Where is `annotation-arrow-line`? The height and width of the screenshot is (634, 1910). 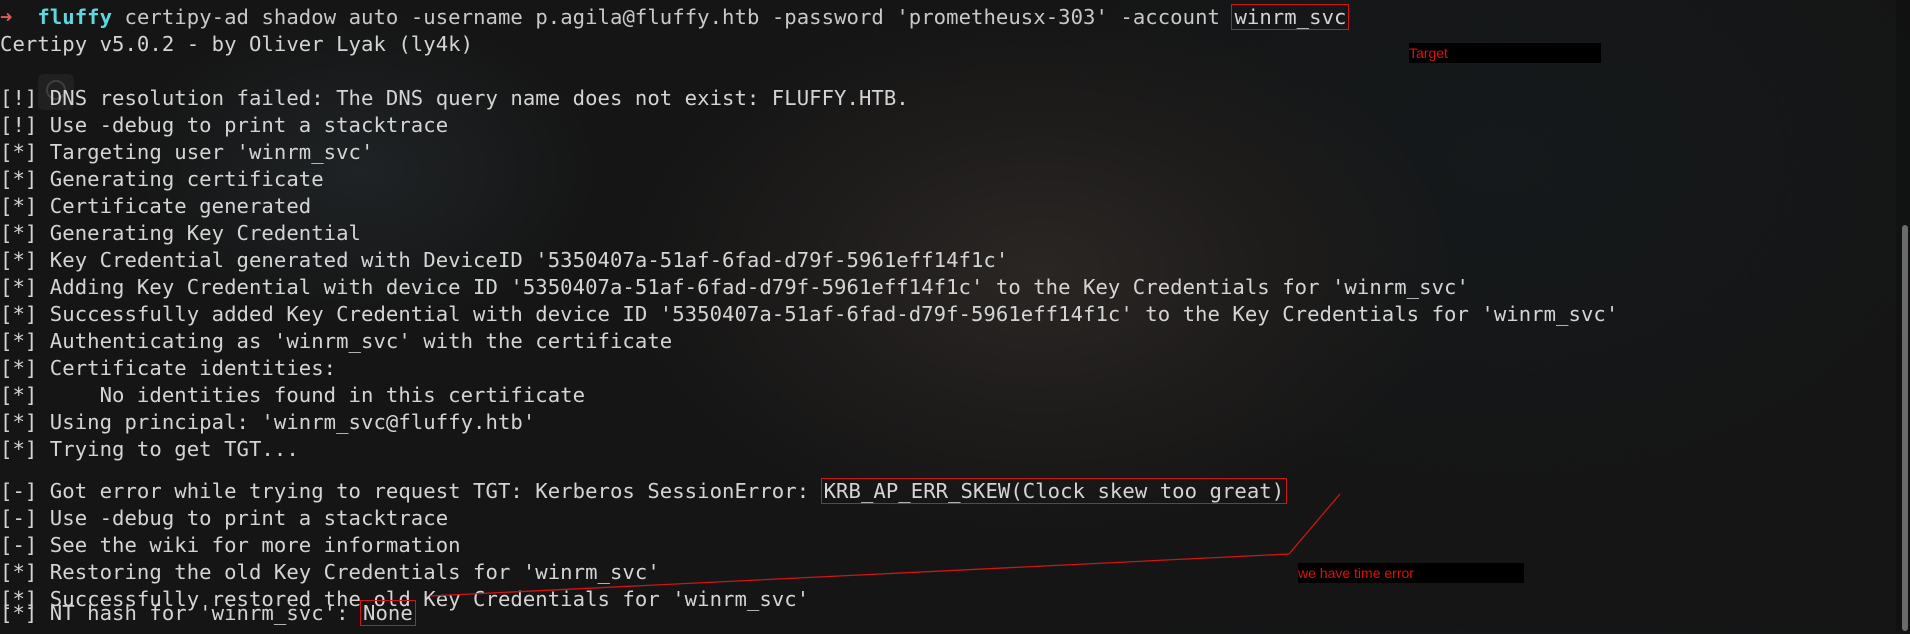
annotation-arrow-line is located at coordinates (885, 545).